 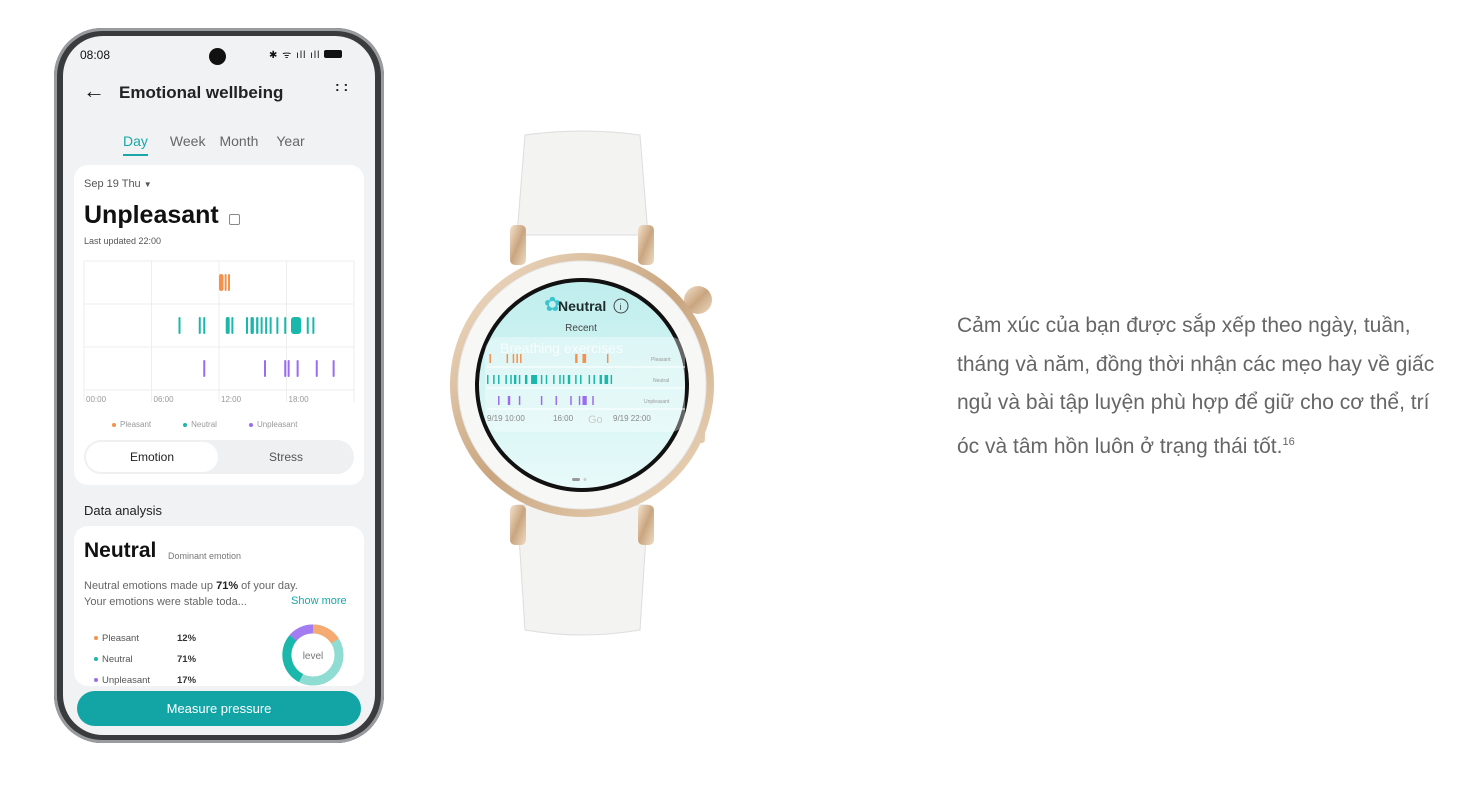 I want to click on tab-month: Month, so click(x=238, y=144).